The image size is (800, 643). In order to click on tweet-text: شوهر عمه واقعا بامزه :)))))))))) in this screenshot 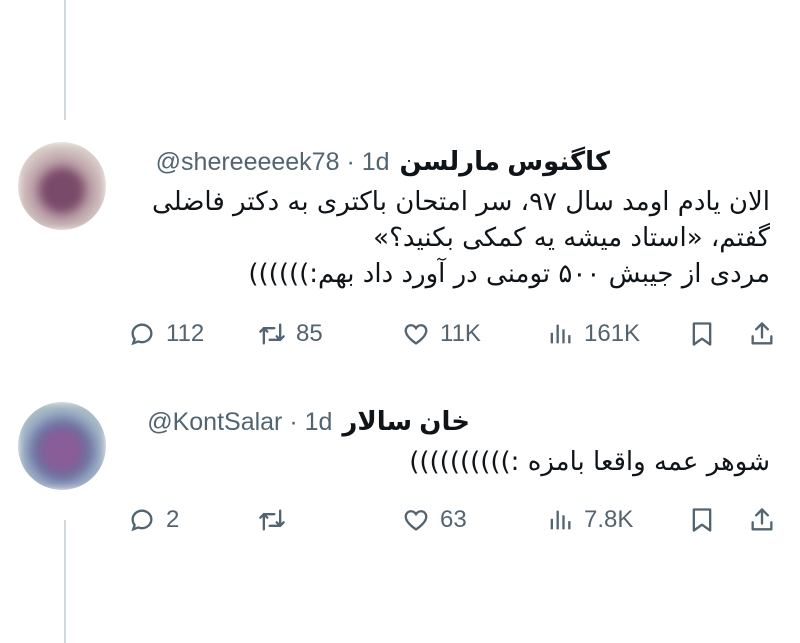, I will do `click(440, 462)`.